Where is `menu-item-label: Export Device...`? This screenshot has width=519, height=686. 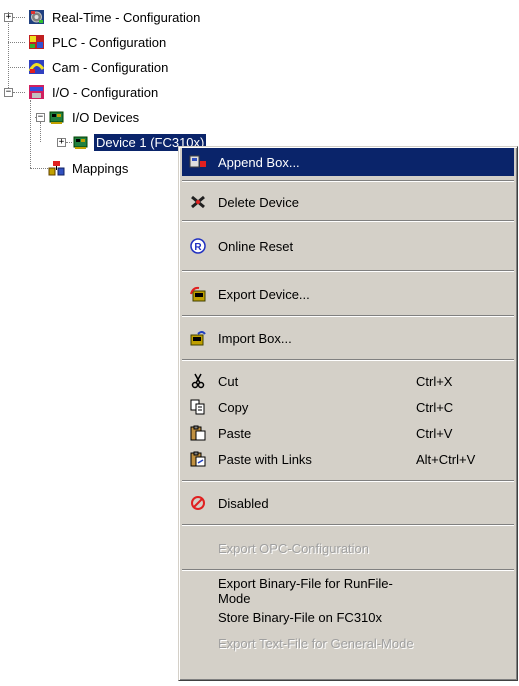 menu-item-label: Export Device... is located at coordinates (264, 294).